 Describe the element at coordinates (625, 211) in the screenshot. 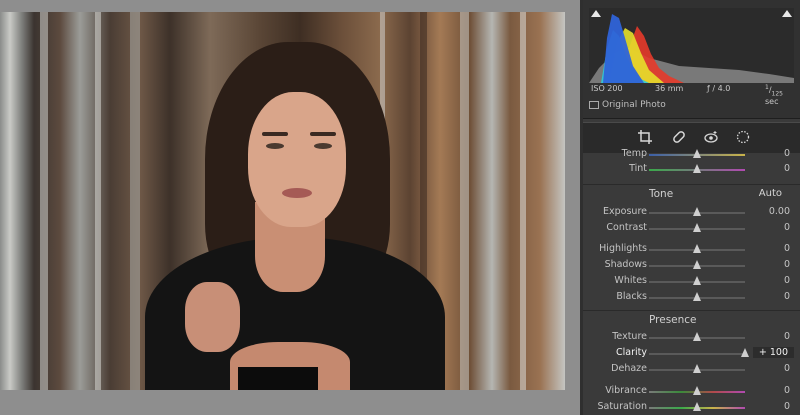

I see `exposure-label: Exposure` at that location.